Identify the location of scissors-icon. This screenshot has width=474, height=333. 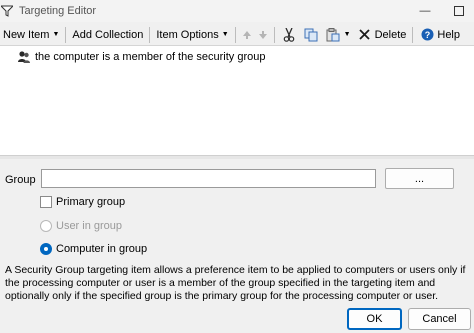
(289, 35).